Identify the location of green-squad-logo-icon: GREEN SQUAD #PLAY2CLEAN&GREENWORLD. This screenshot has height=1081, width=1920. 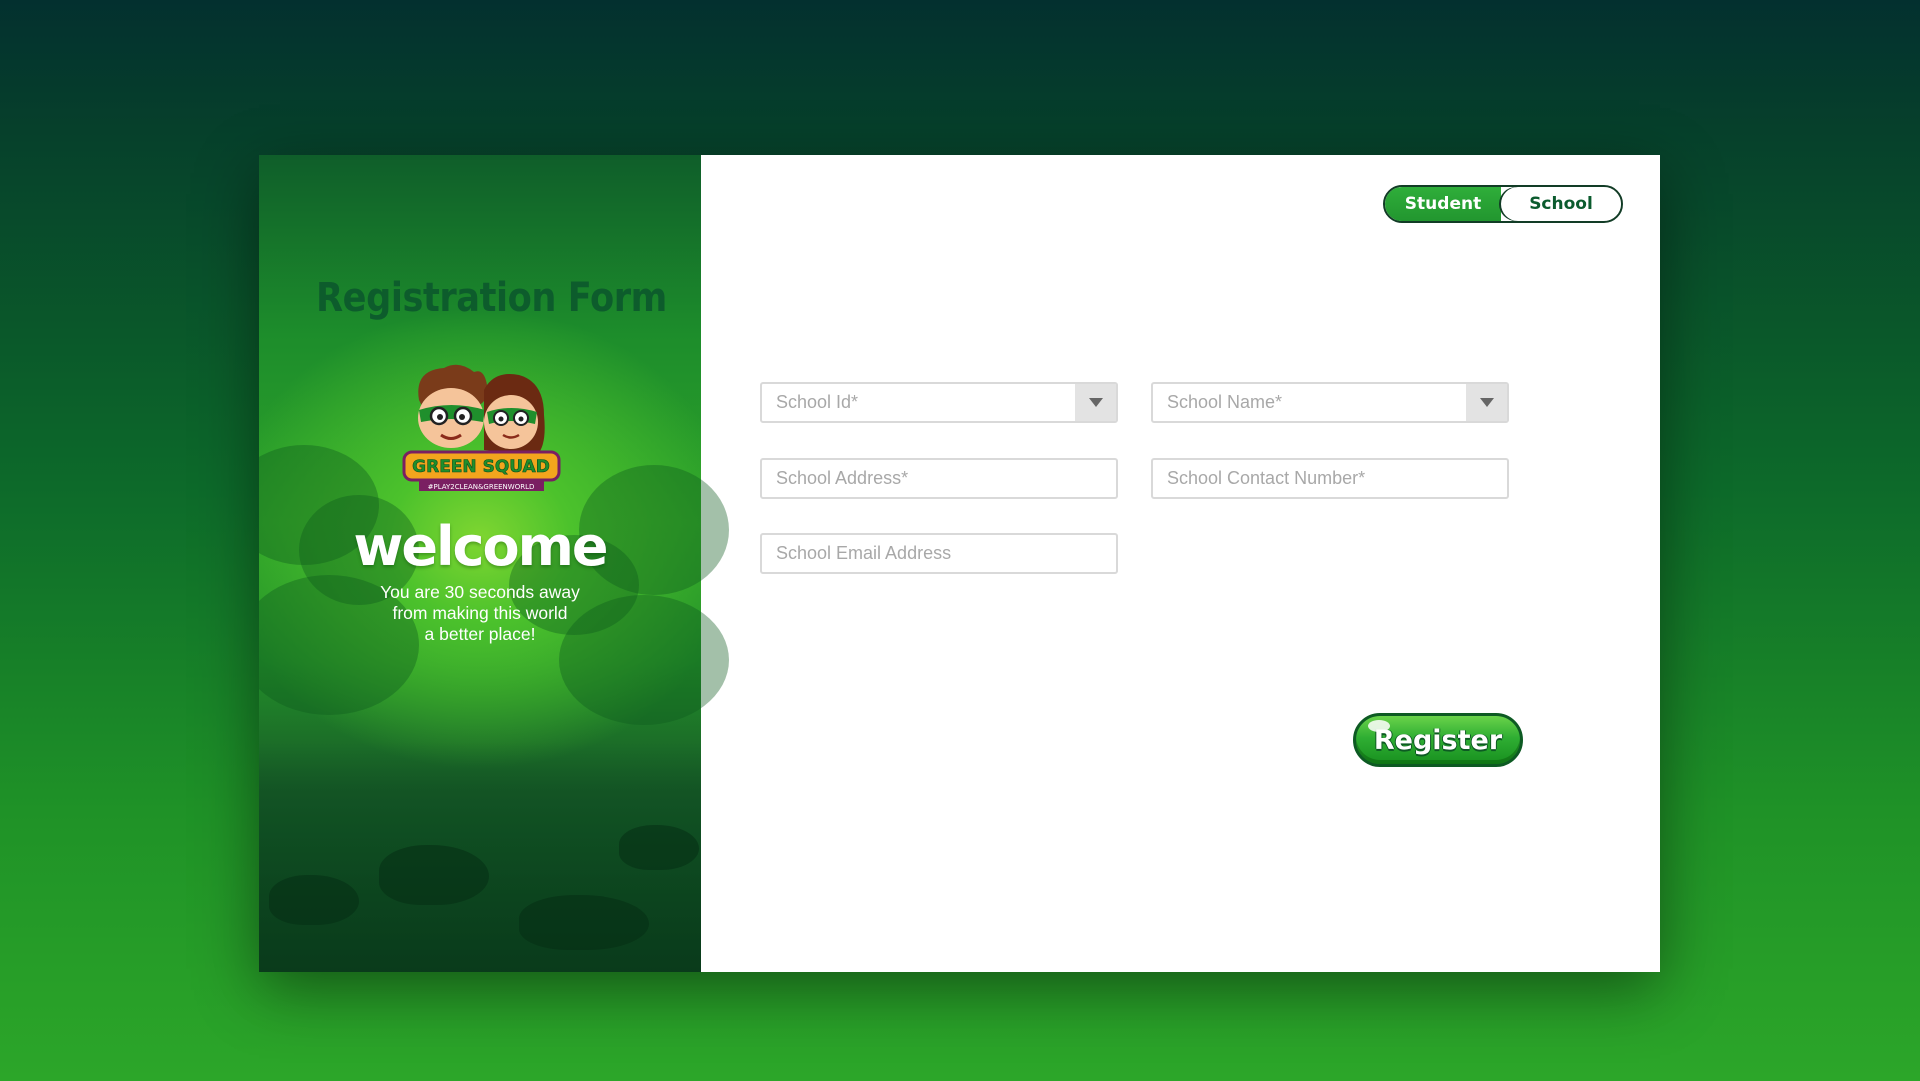
(481, 427).